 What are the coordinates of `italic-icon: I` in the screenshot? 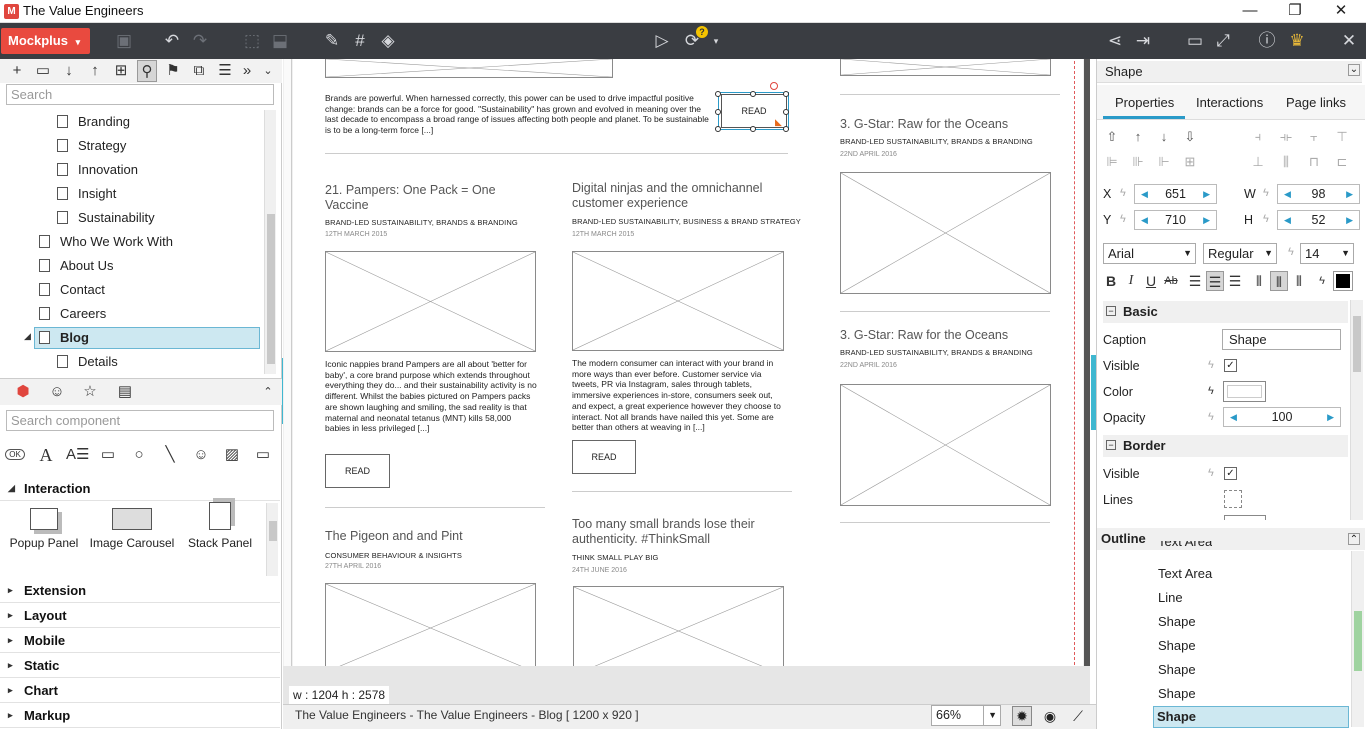 It's located at (1131, 281).